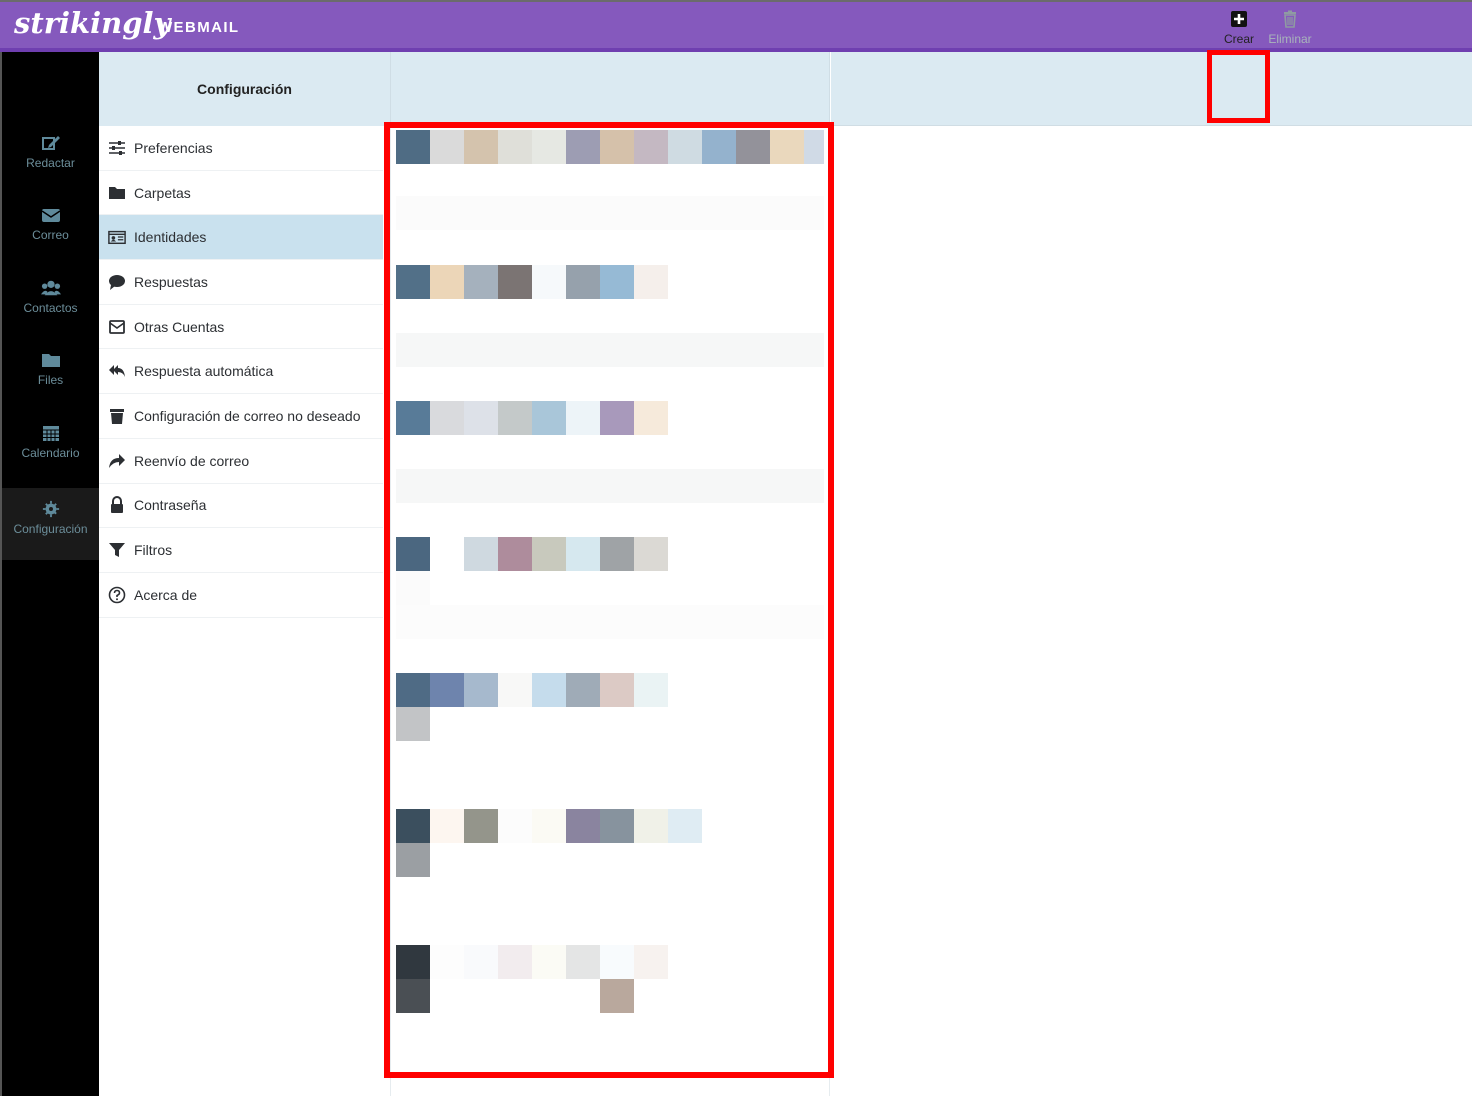  Describe the element at coordinates (50, 143) in the screenshot. I see `compose-icon` at that location.